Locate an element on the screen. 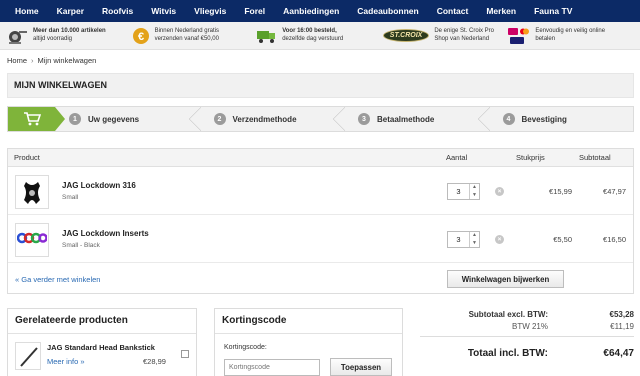 Image resolution: width=640 pixels, height=376 pixels. row-subtotal: €47,97 is located at coordinates (614, 191).